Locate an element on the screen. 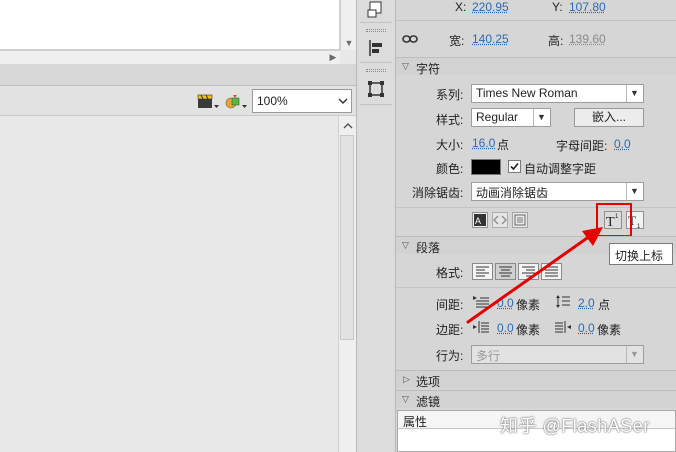 The image size is (676, 452). behavior-value: 多行 is located at coordinates (488, 356).